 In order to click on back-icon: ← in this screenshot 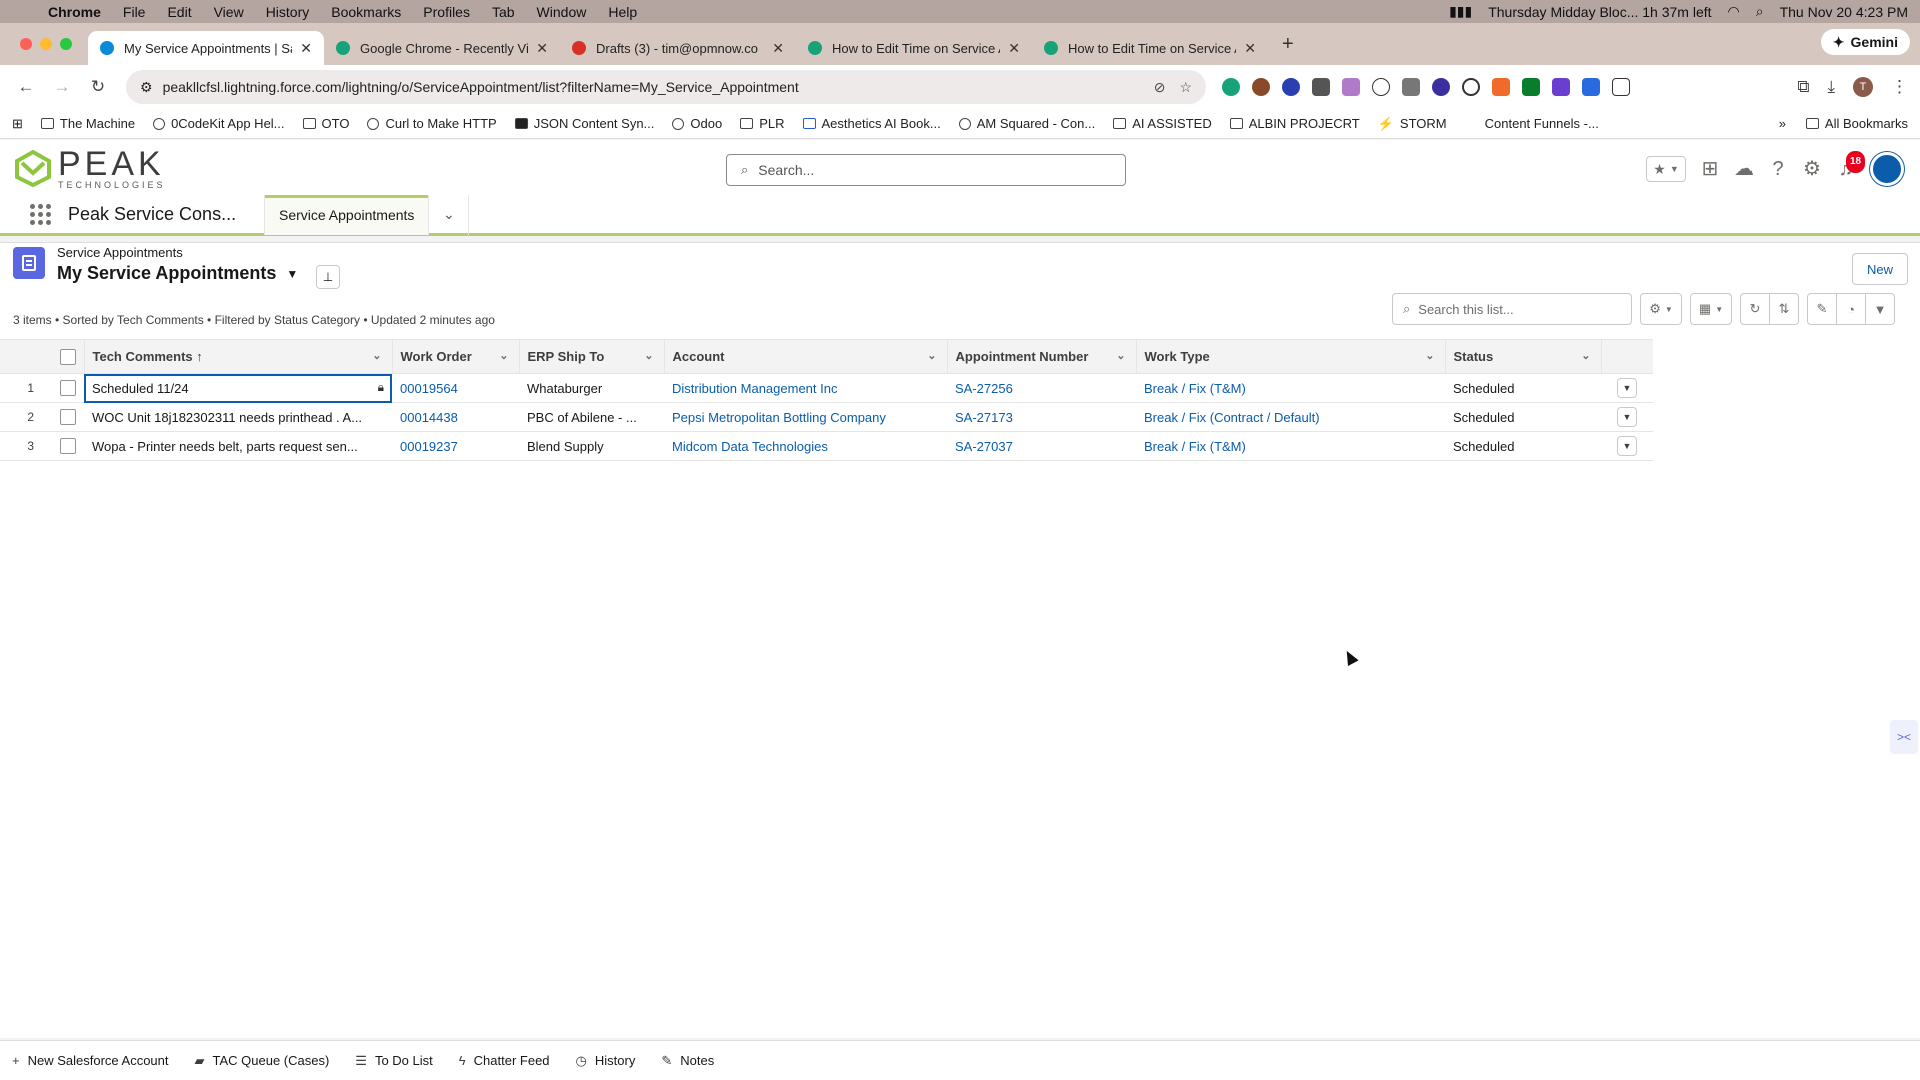, I will do `click(26, 87)`.